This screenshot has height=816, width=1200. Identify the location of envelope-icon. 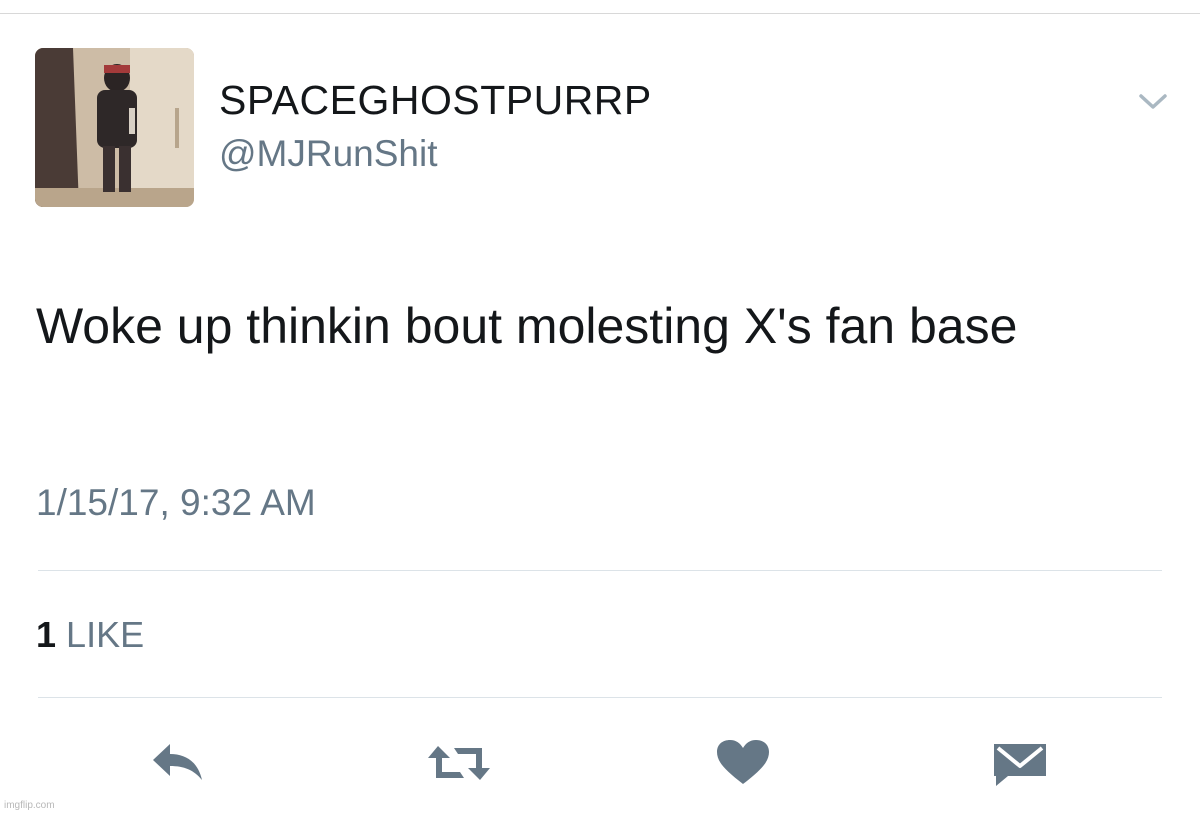
(1020, 765).